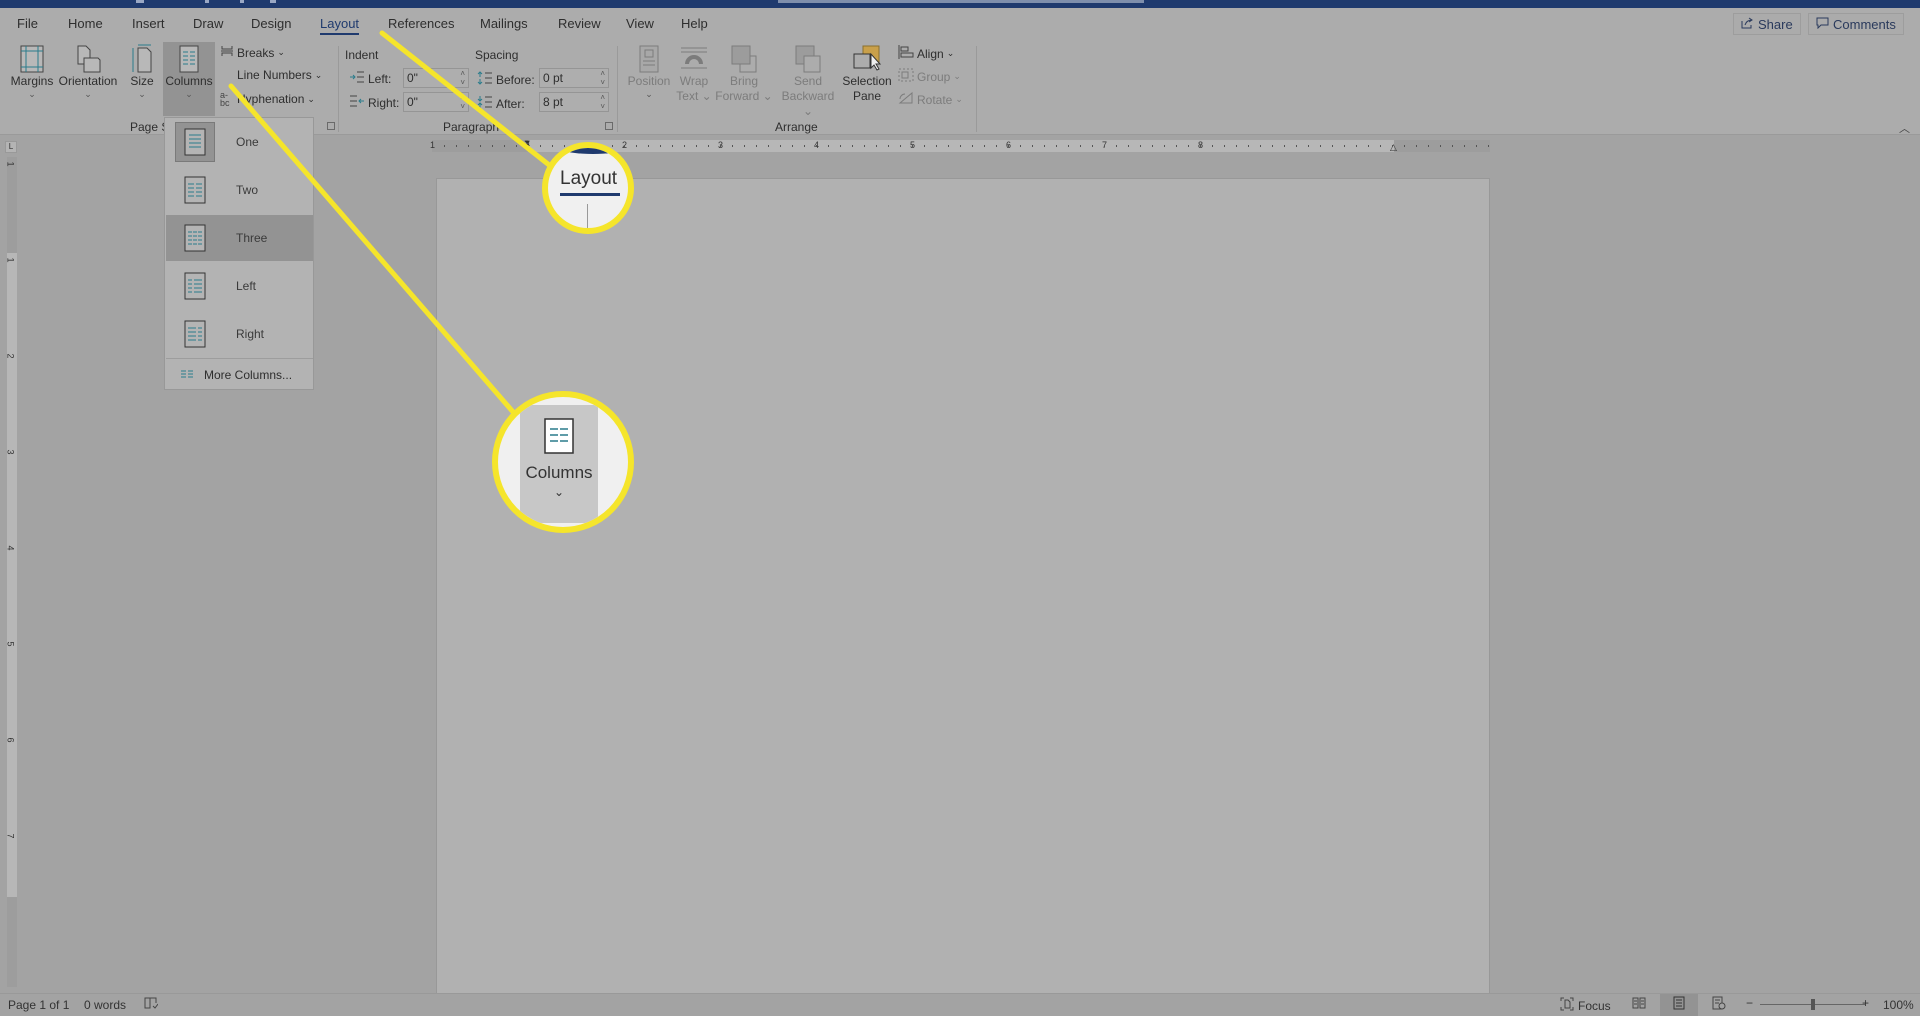  I want to click on zoom-in-button: +, so click(1865, 1003).